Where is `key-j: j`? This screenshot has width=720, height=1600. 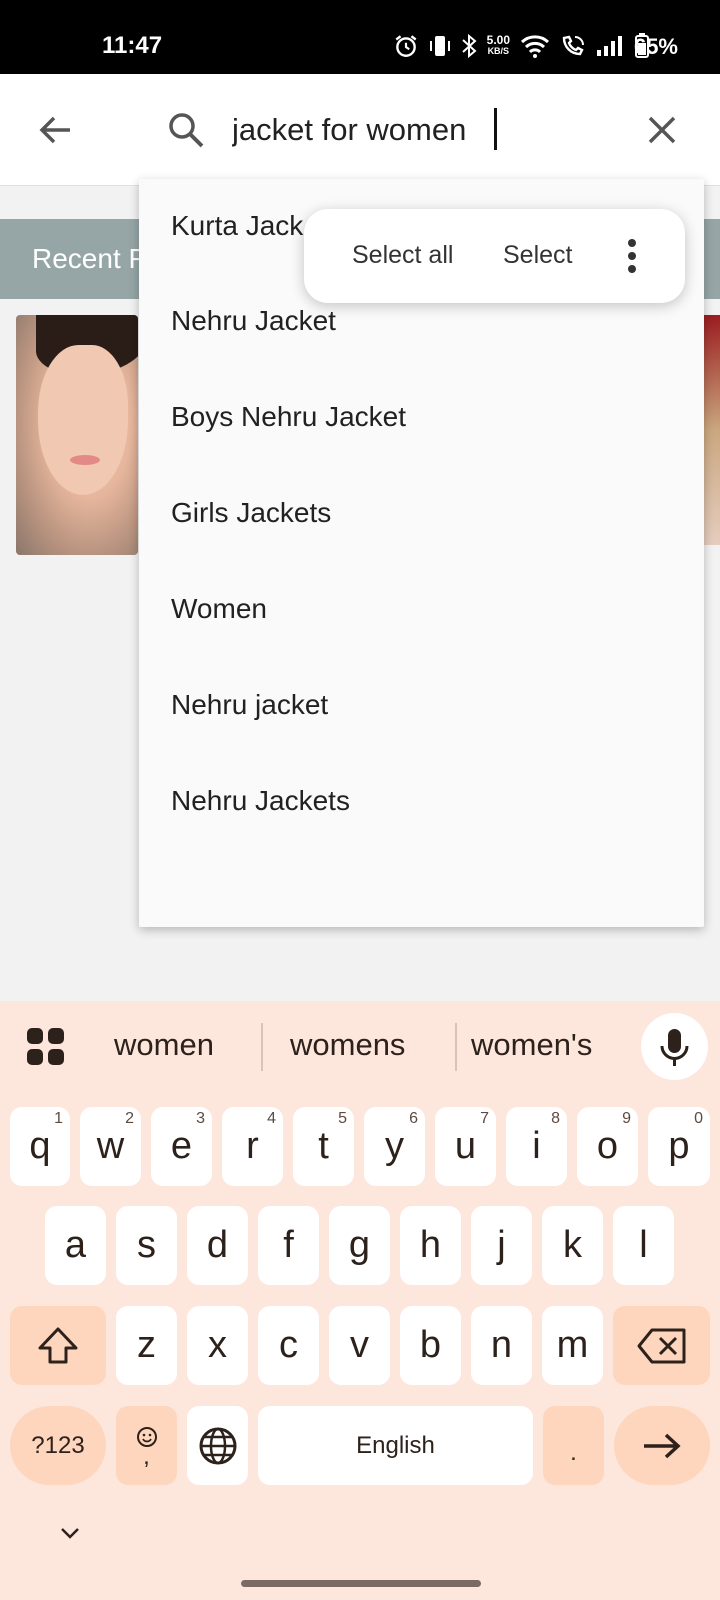 key-j: j is located at coordinates (501, 1245).